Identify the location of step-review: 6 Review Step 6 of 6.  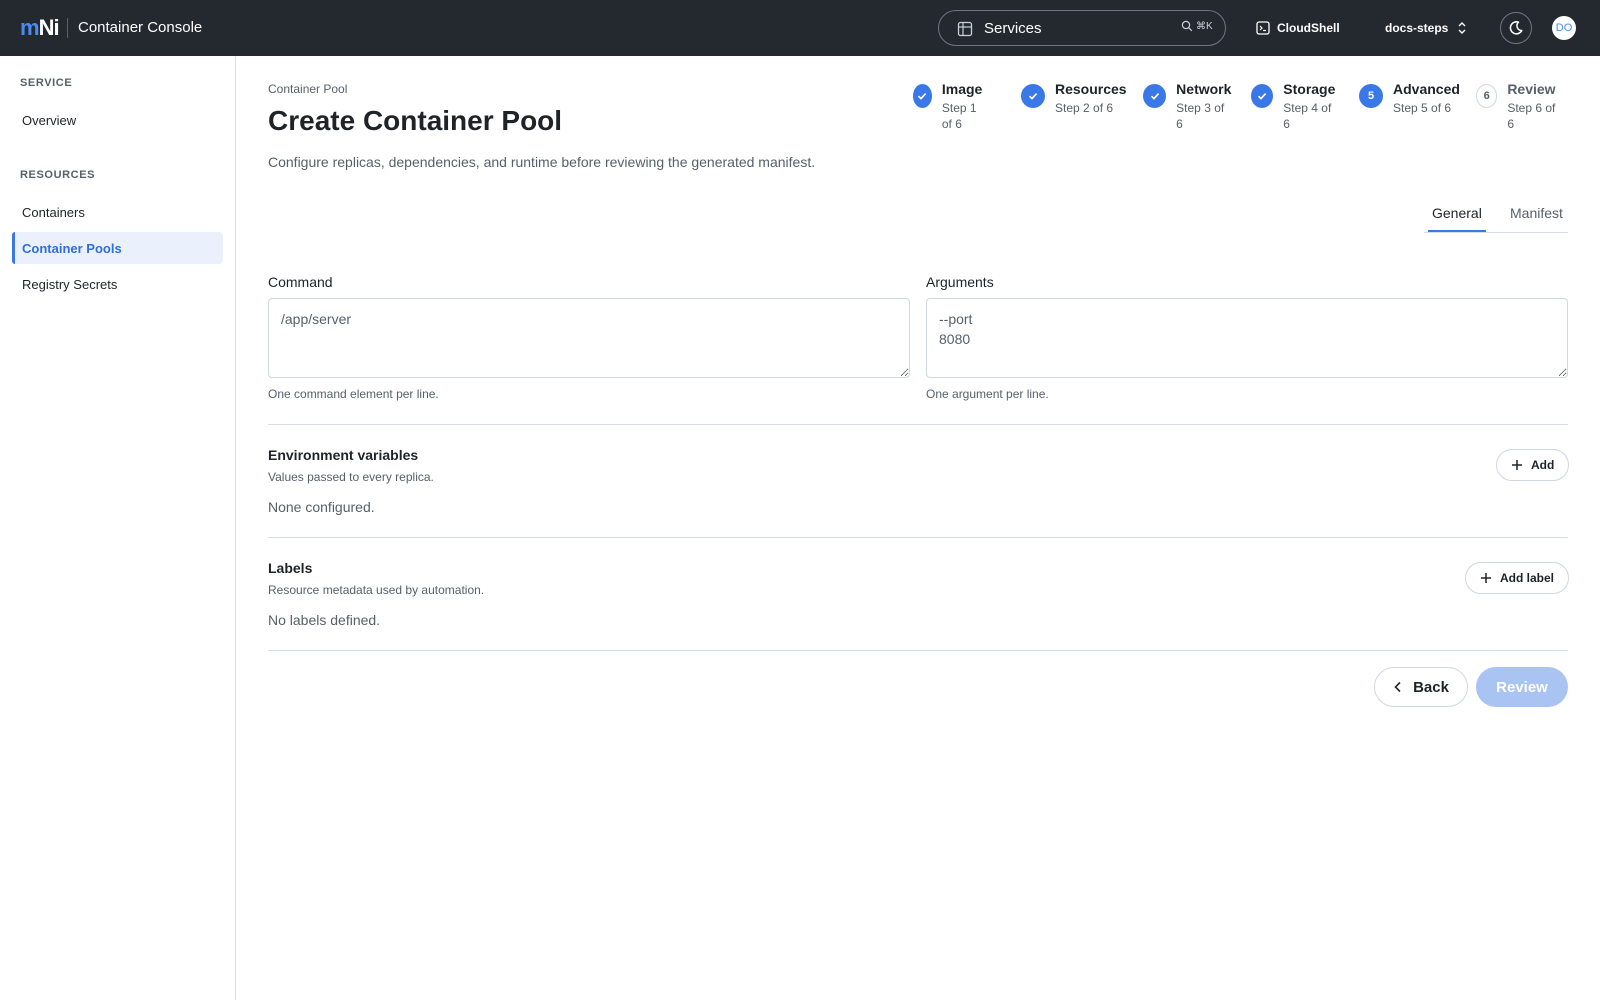
(1517, 106).